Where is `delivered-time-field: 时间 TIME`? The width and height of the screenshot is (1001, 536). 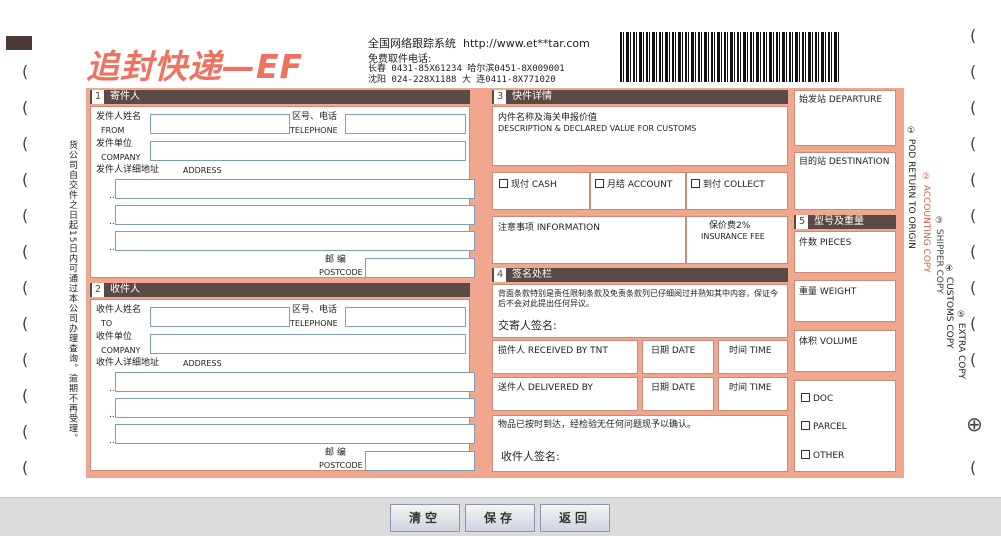
delivered-time-field: 时间 TIME is located at coordinates (753, 394).